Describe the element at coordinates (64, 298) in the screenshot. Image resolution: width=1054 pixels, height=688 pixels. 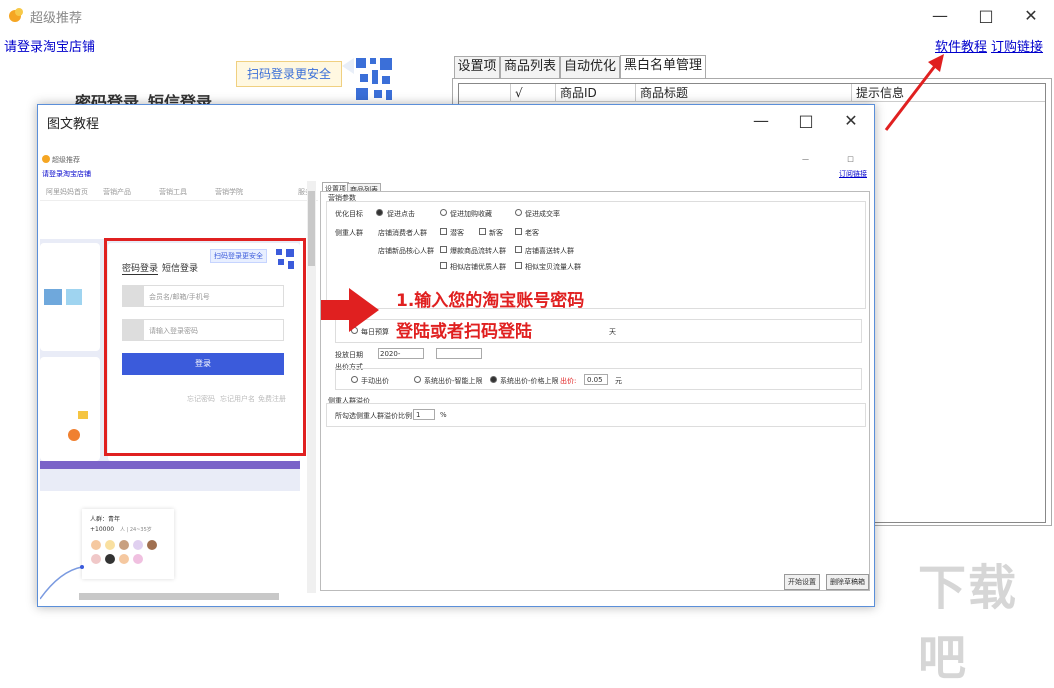
I see `shot-image-icon` at that location.